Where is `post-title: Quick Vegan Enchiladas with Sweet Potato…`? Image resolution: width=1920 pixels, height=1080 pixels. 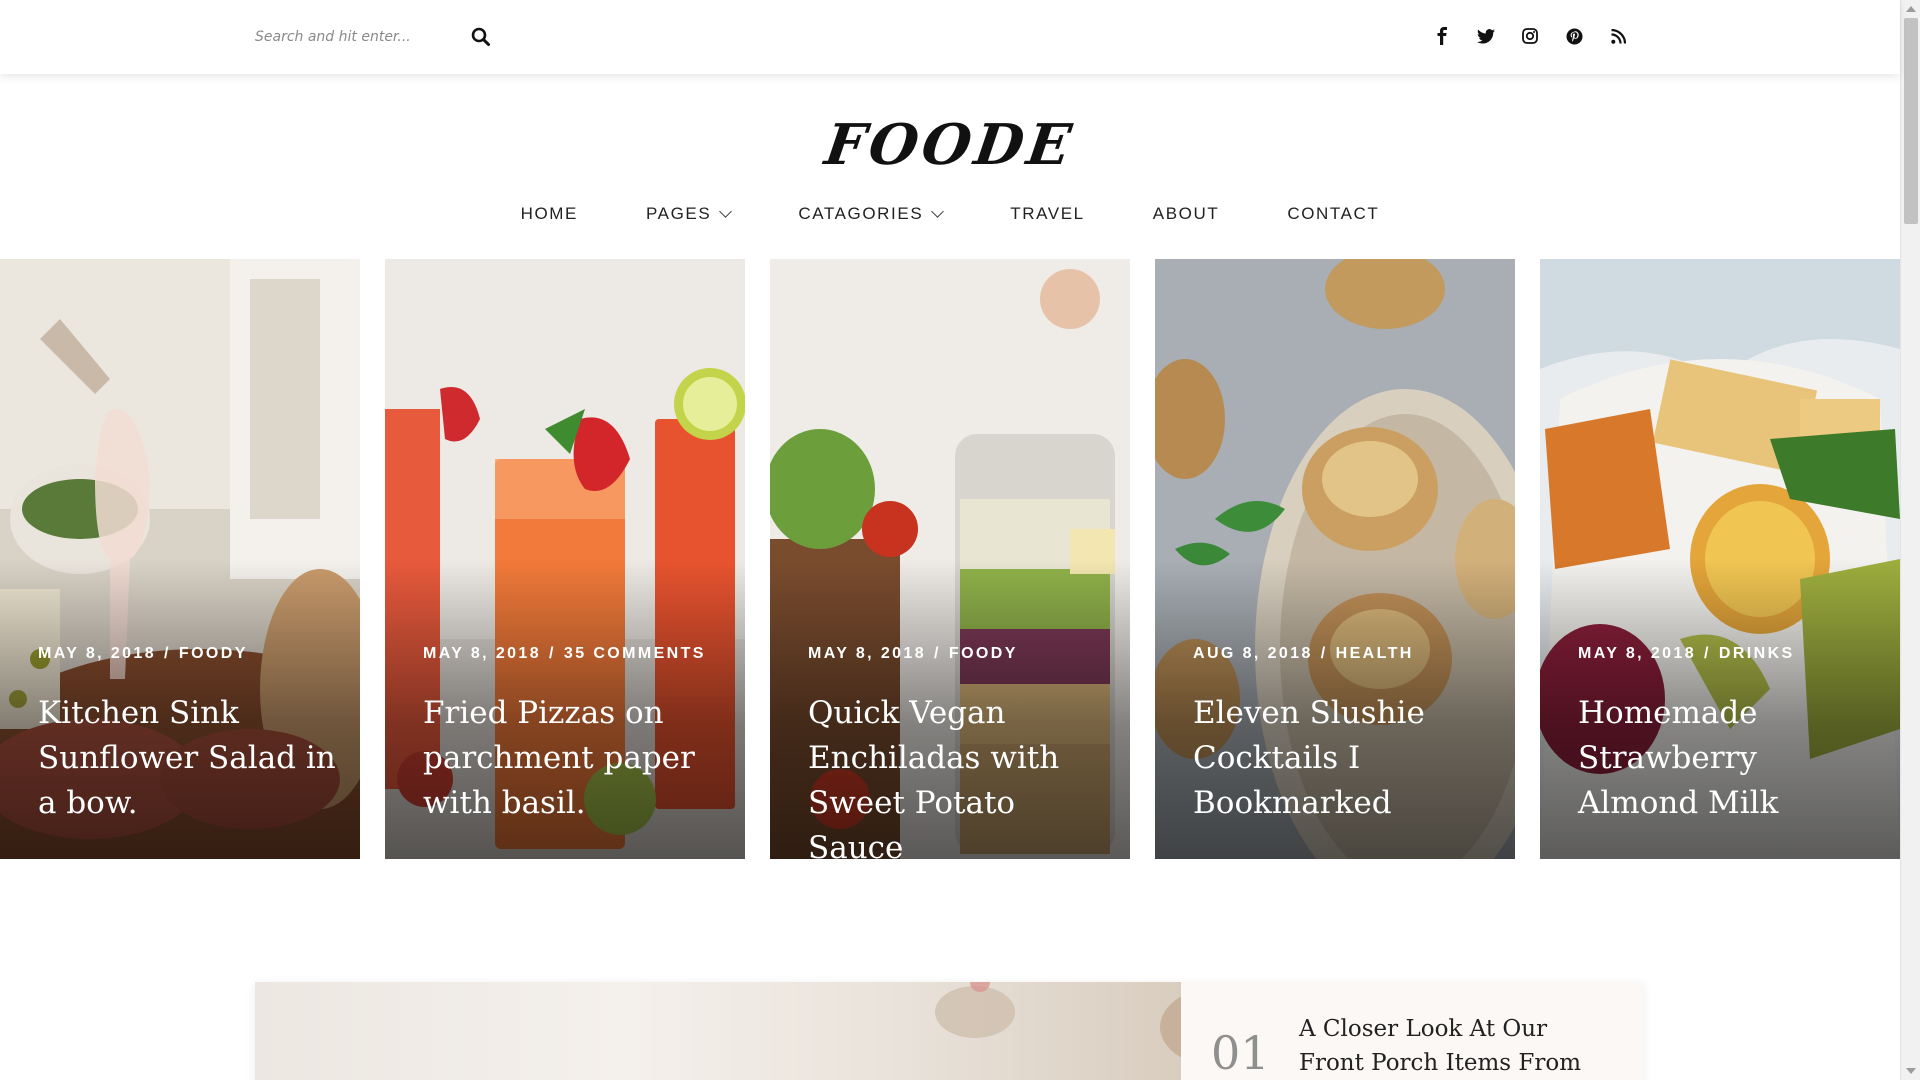
post-title: Quick Vegan Enchiladas with Sweet Potato… is located at coordinates (958, 775).